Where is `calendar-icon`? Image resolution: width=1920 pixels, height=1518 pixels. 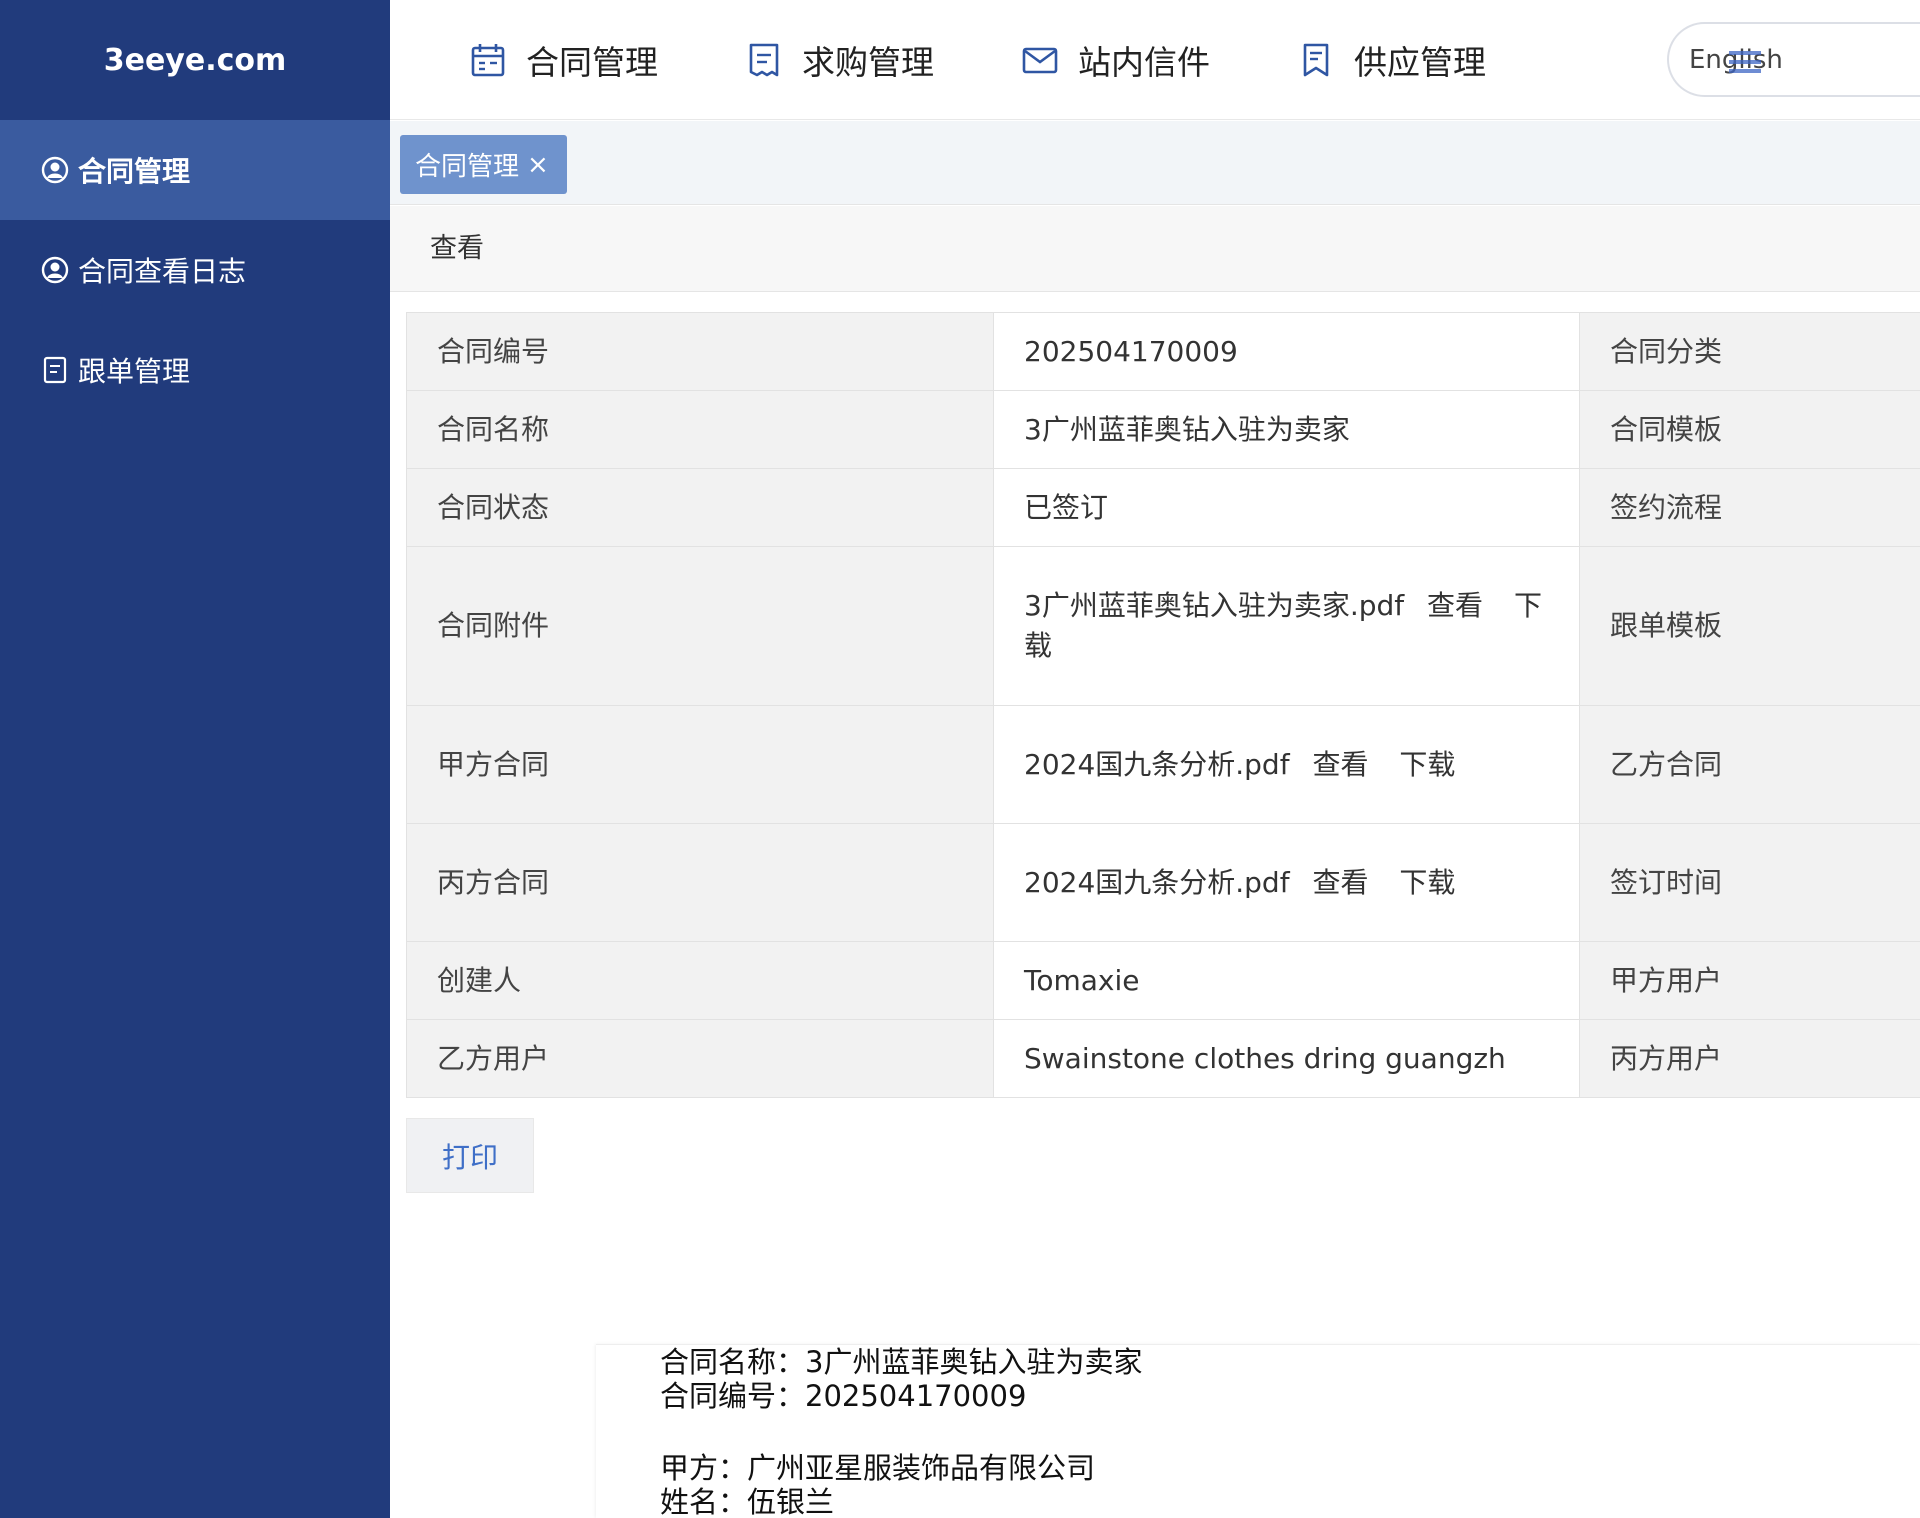 calendar-icon is located at coordinates (488, 60).